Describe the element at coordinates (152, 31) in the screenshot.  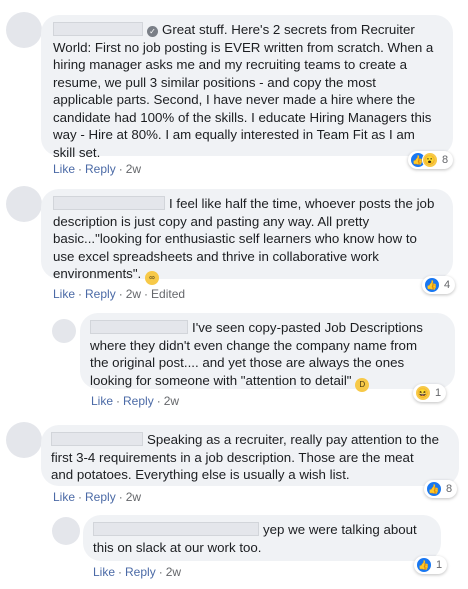
I see `verified-badge-icon: ✓` at that location.